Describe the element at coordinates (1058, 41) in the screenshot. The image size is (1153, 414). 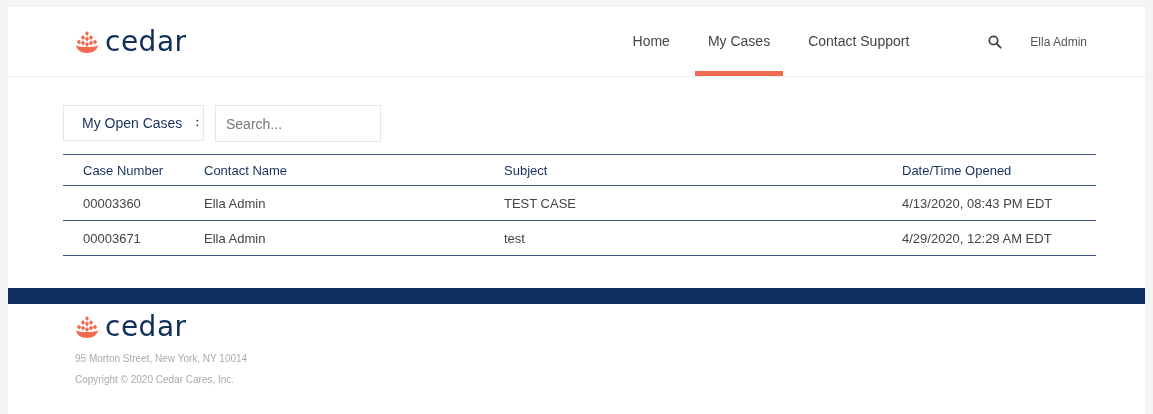
I see `user-menu: Ella Admin` at that location.